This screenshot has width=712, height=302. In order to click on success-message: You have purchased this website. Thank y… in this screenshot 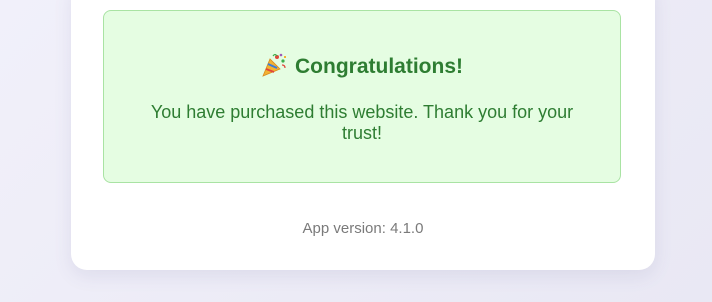, I will do `click(362, 122)`.